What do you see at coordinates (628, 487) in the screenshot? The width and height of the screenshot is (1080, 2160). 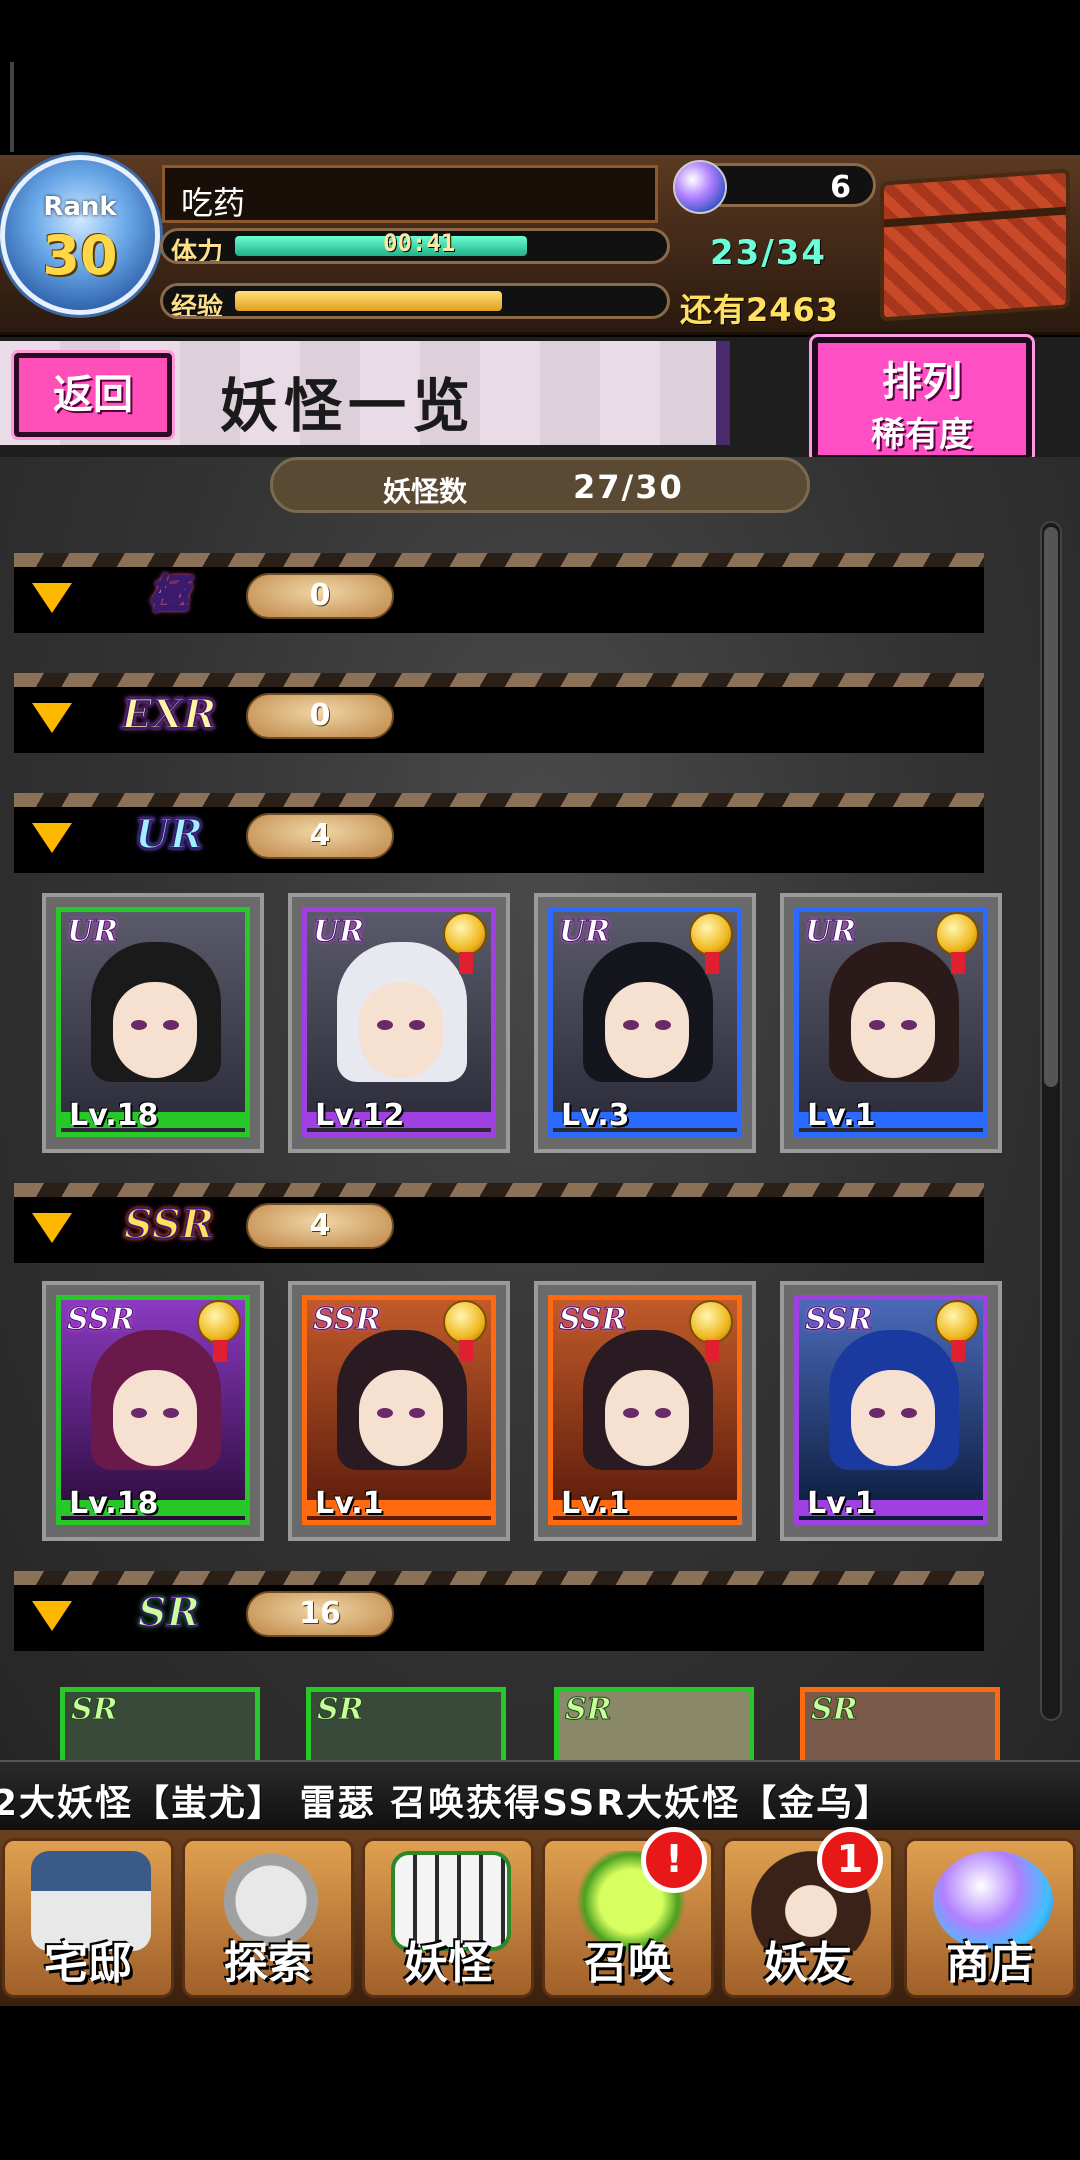 I see `yokai-count-value: 27/30` at bounding box center [628, 487].